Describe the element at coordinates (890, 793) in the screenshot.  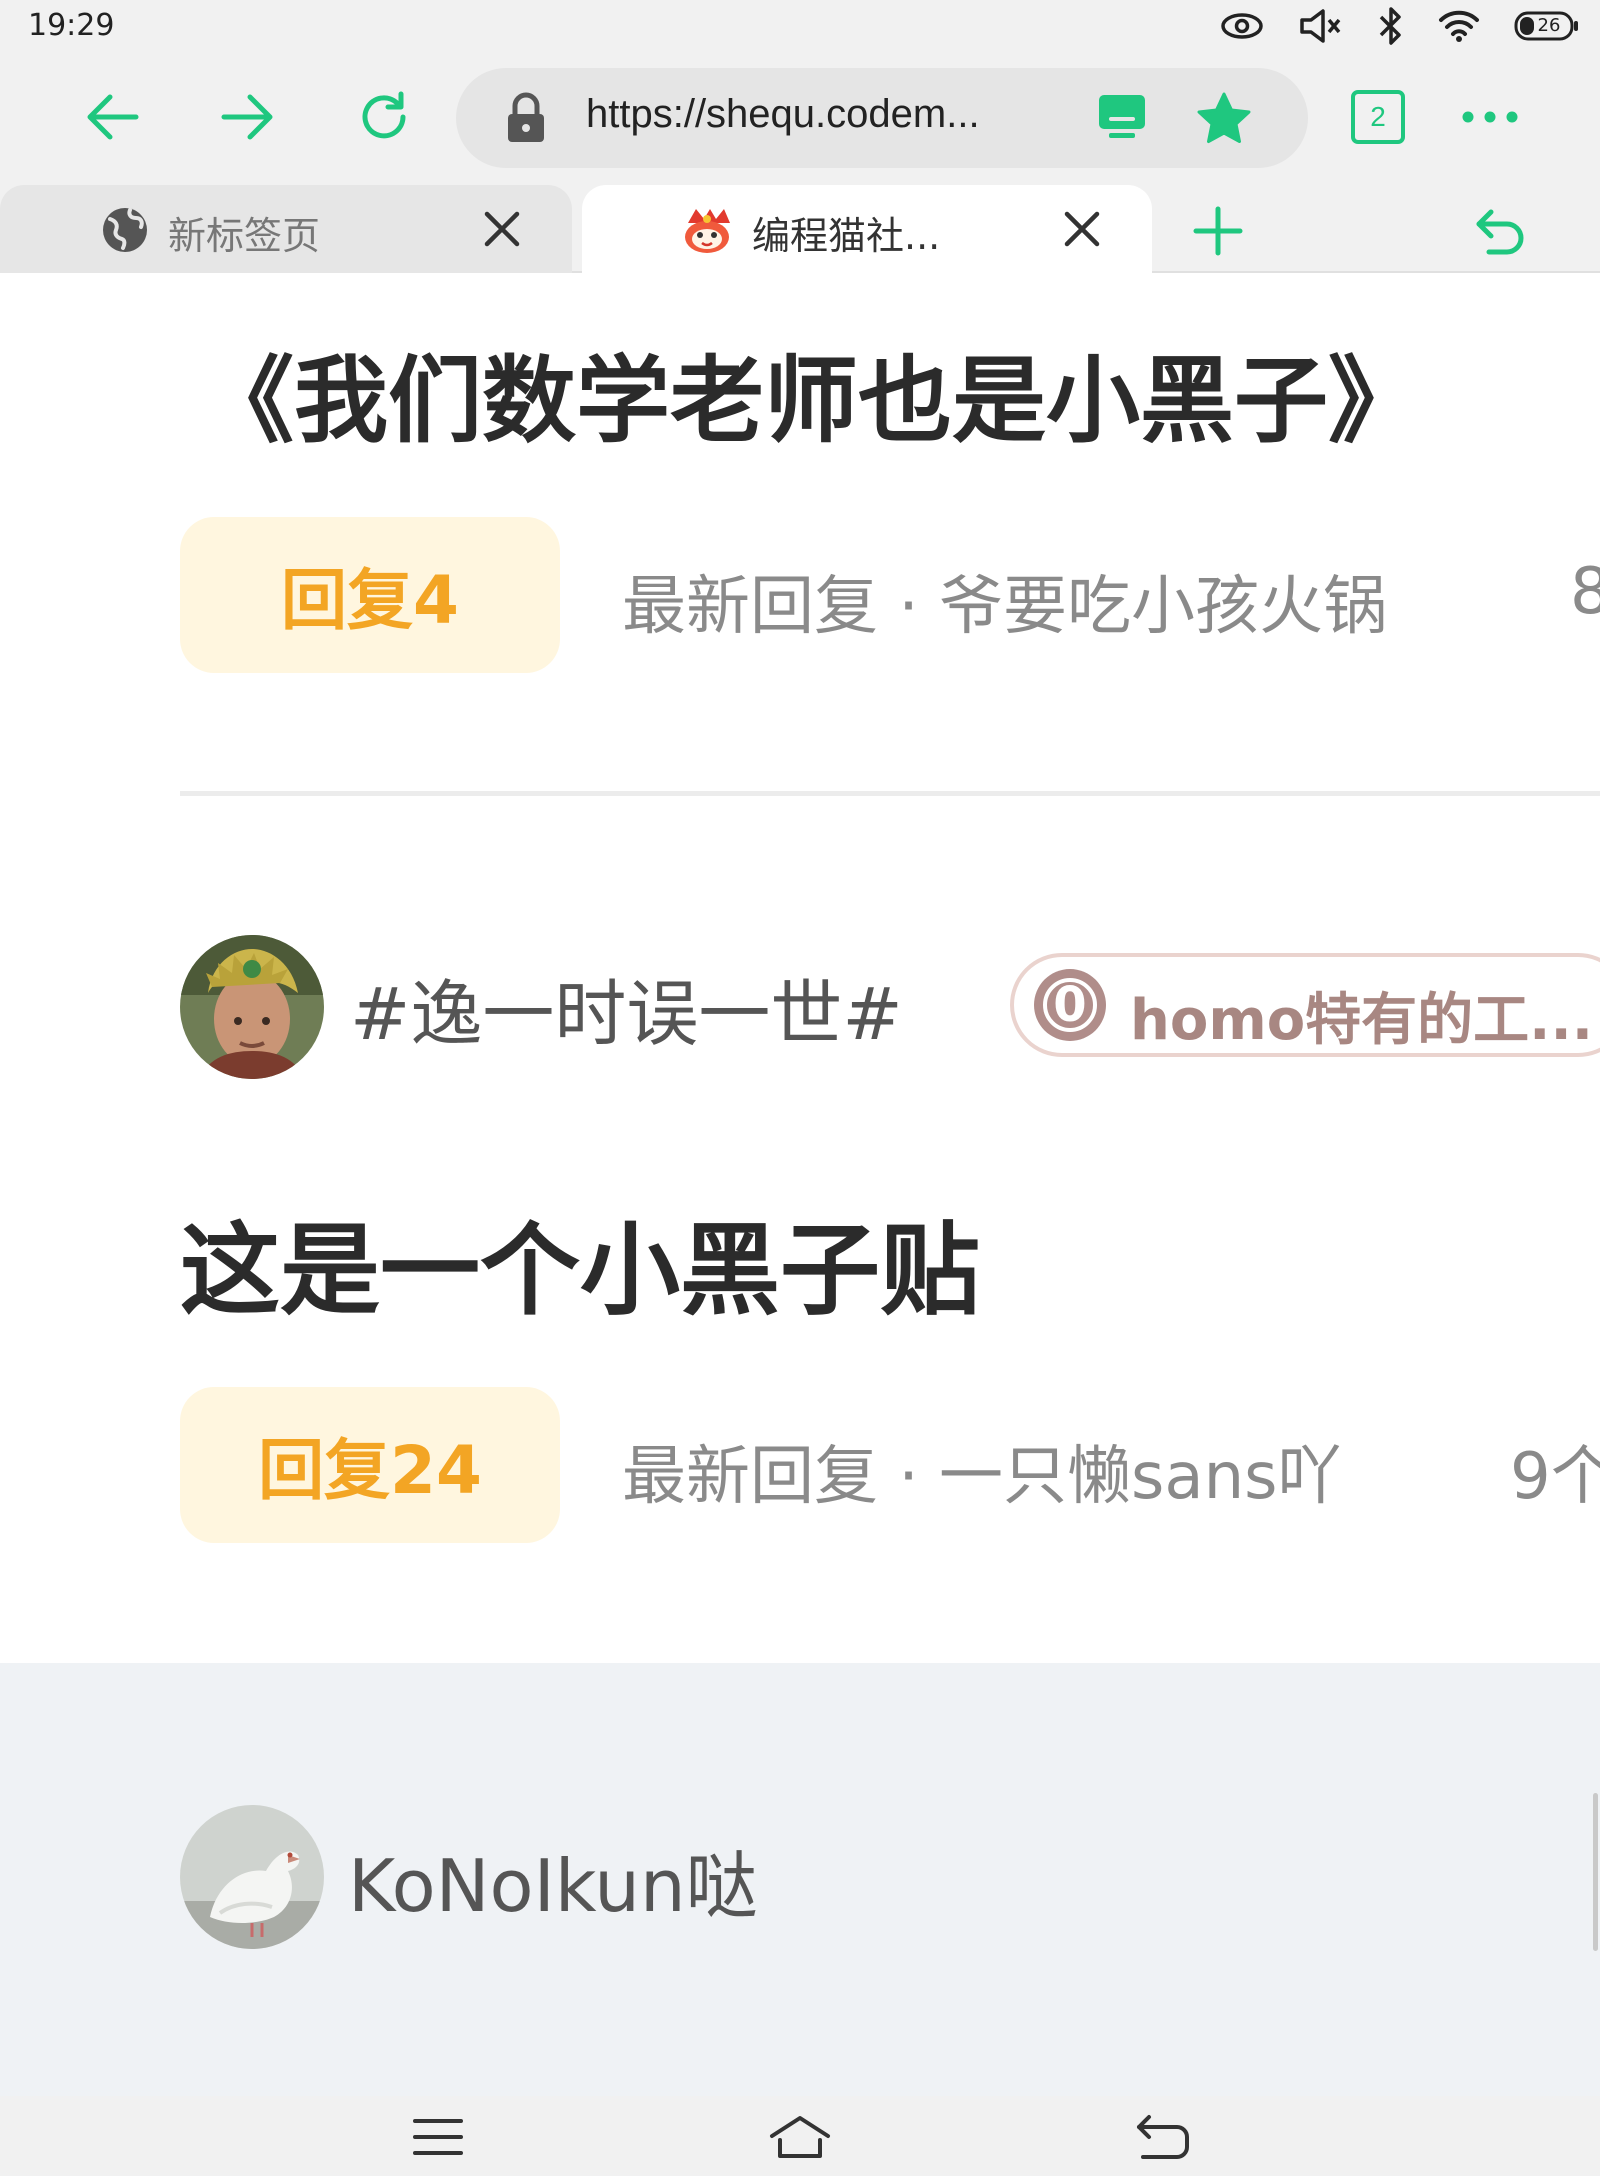
I see `post-divider` at that location.